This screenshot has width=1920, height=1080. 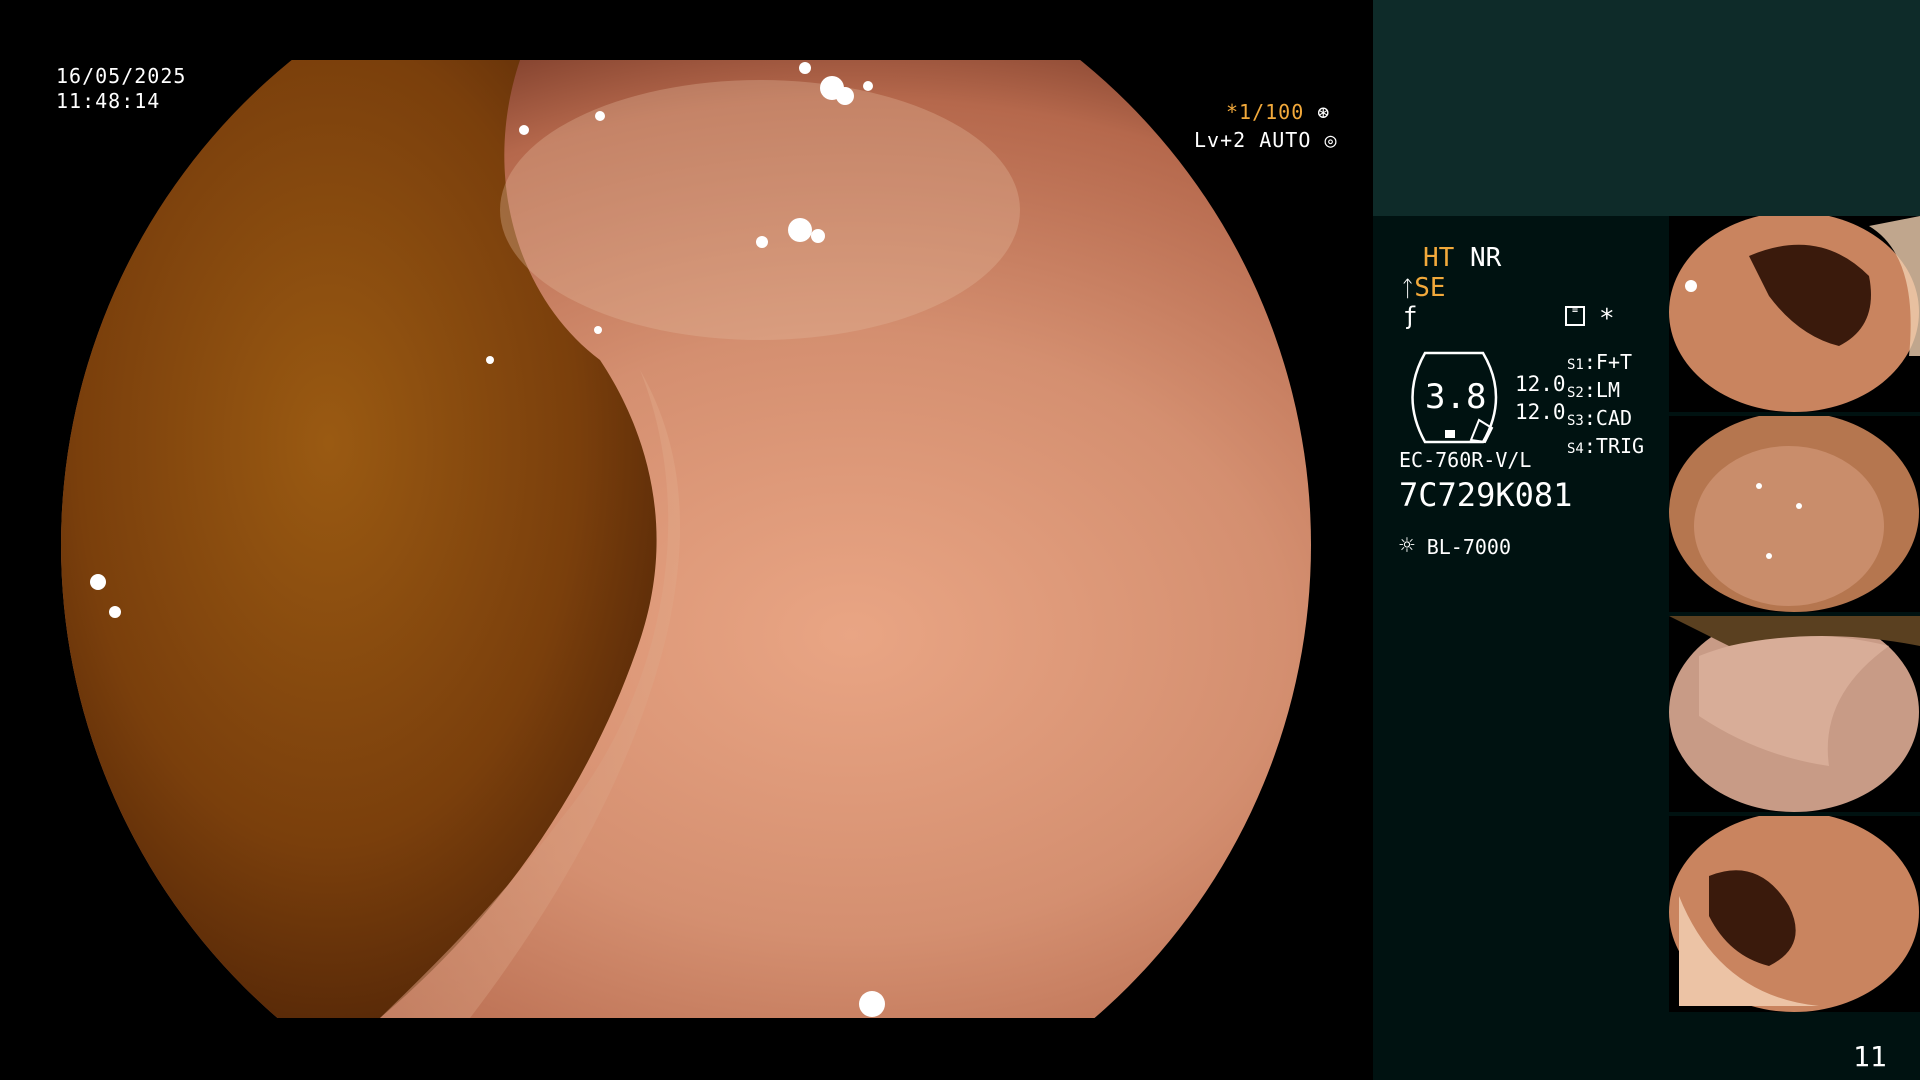 I want to click on structure-enhance-row: ᛏSE, so click(x=1423, y=288).